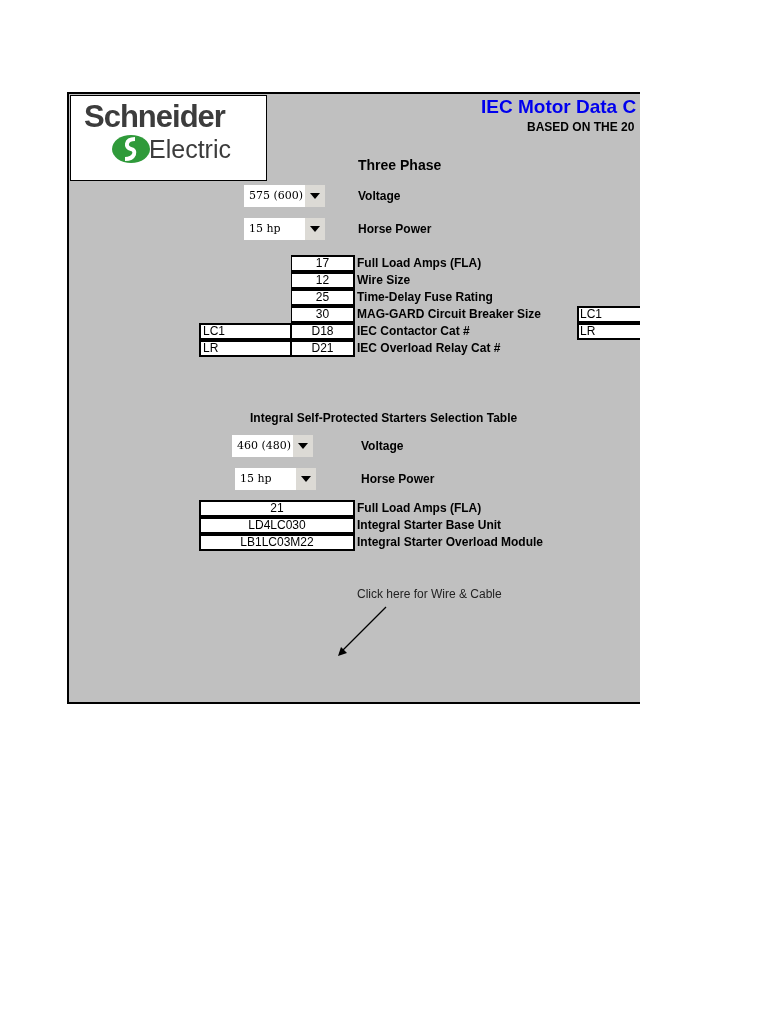 This screenshot has height=1024, width=768. Describe the element at coordinates (384, 280) in the screenshot. I see `row-label: Wire Size` at that location.